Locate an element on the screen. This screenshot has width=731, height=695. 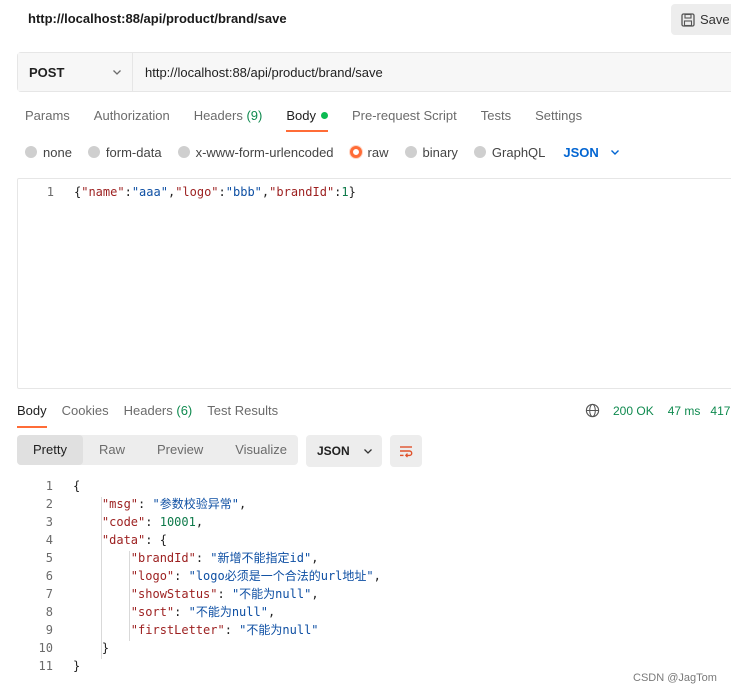
globe-icon is located at coordinates (592, 410).